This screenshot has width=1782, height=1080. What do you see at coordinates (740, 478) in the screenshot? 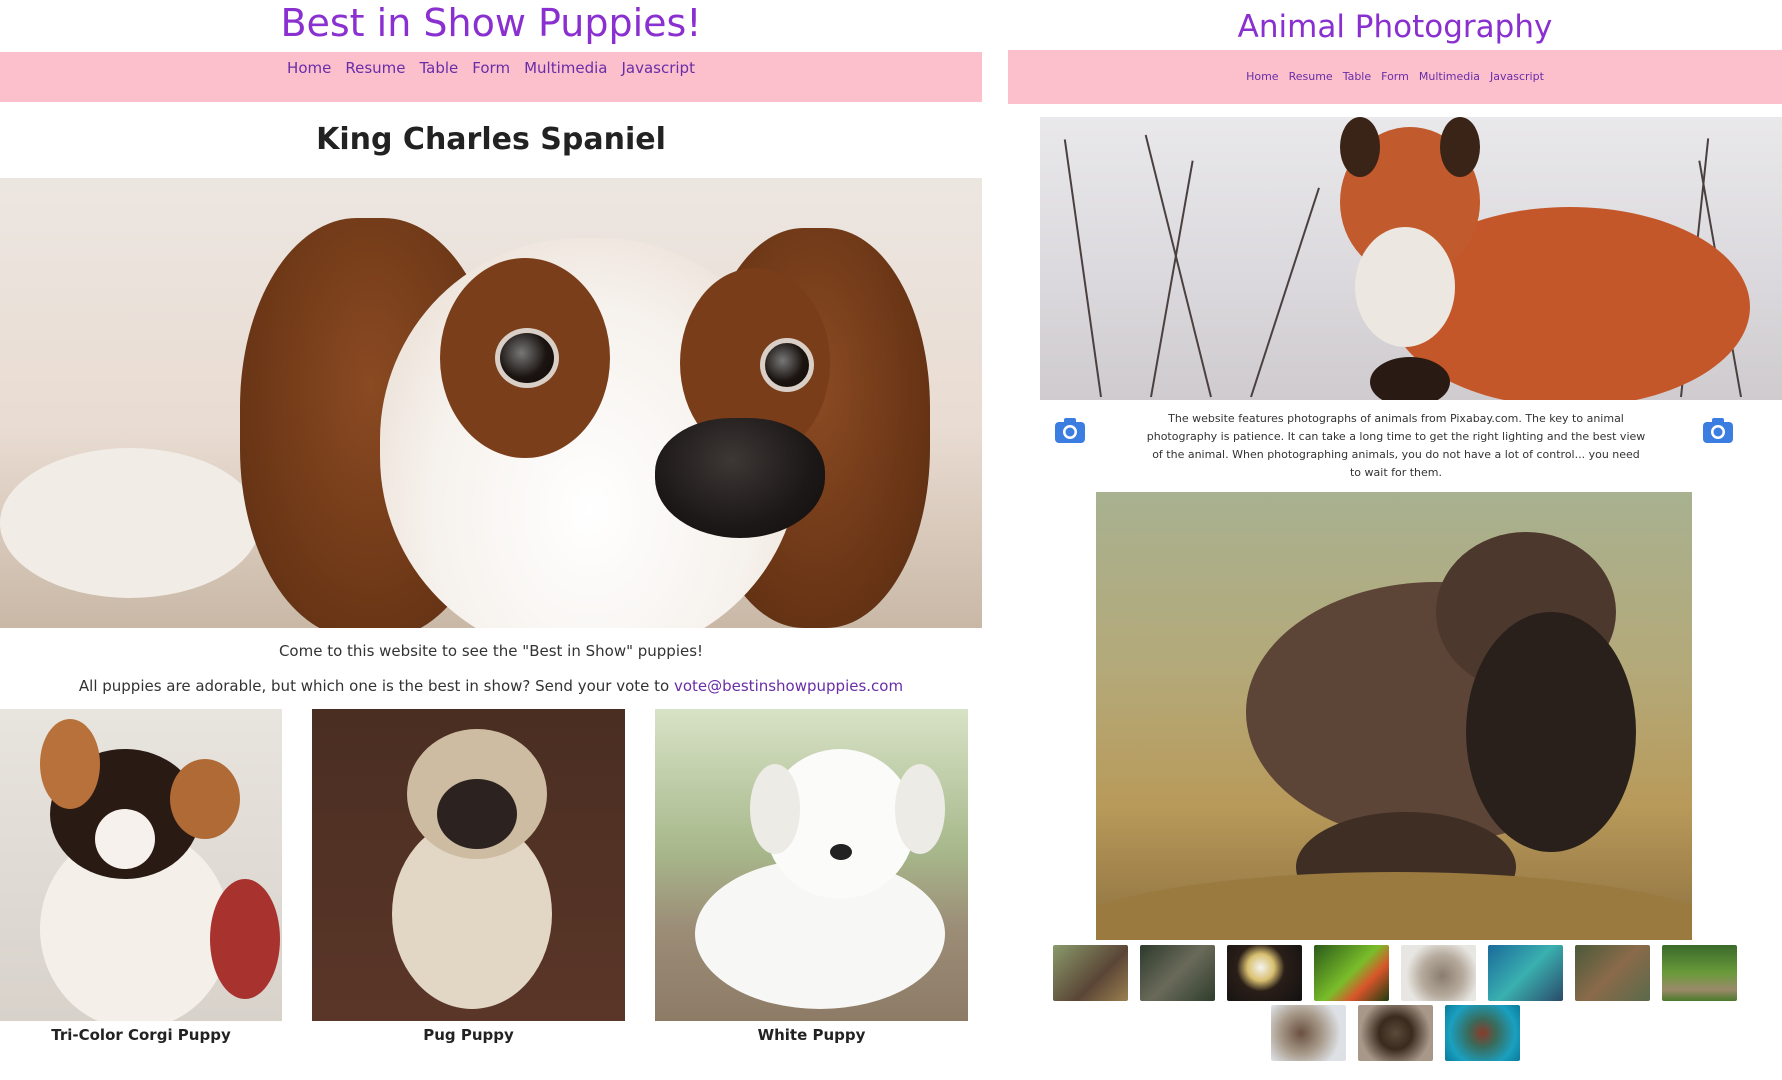
I see `dog-nose` at bounding box center [740, 478].